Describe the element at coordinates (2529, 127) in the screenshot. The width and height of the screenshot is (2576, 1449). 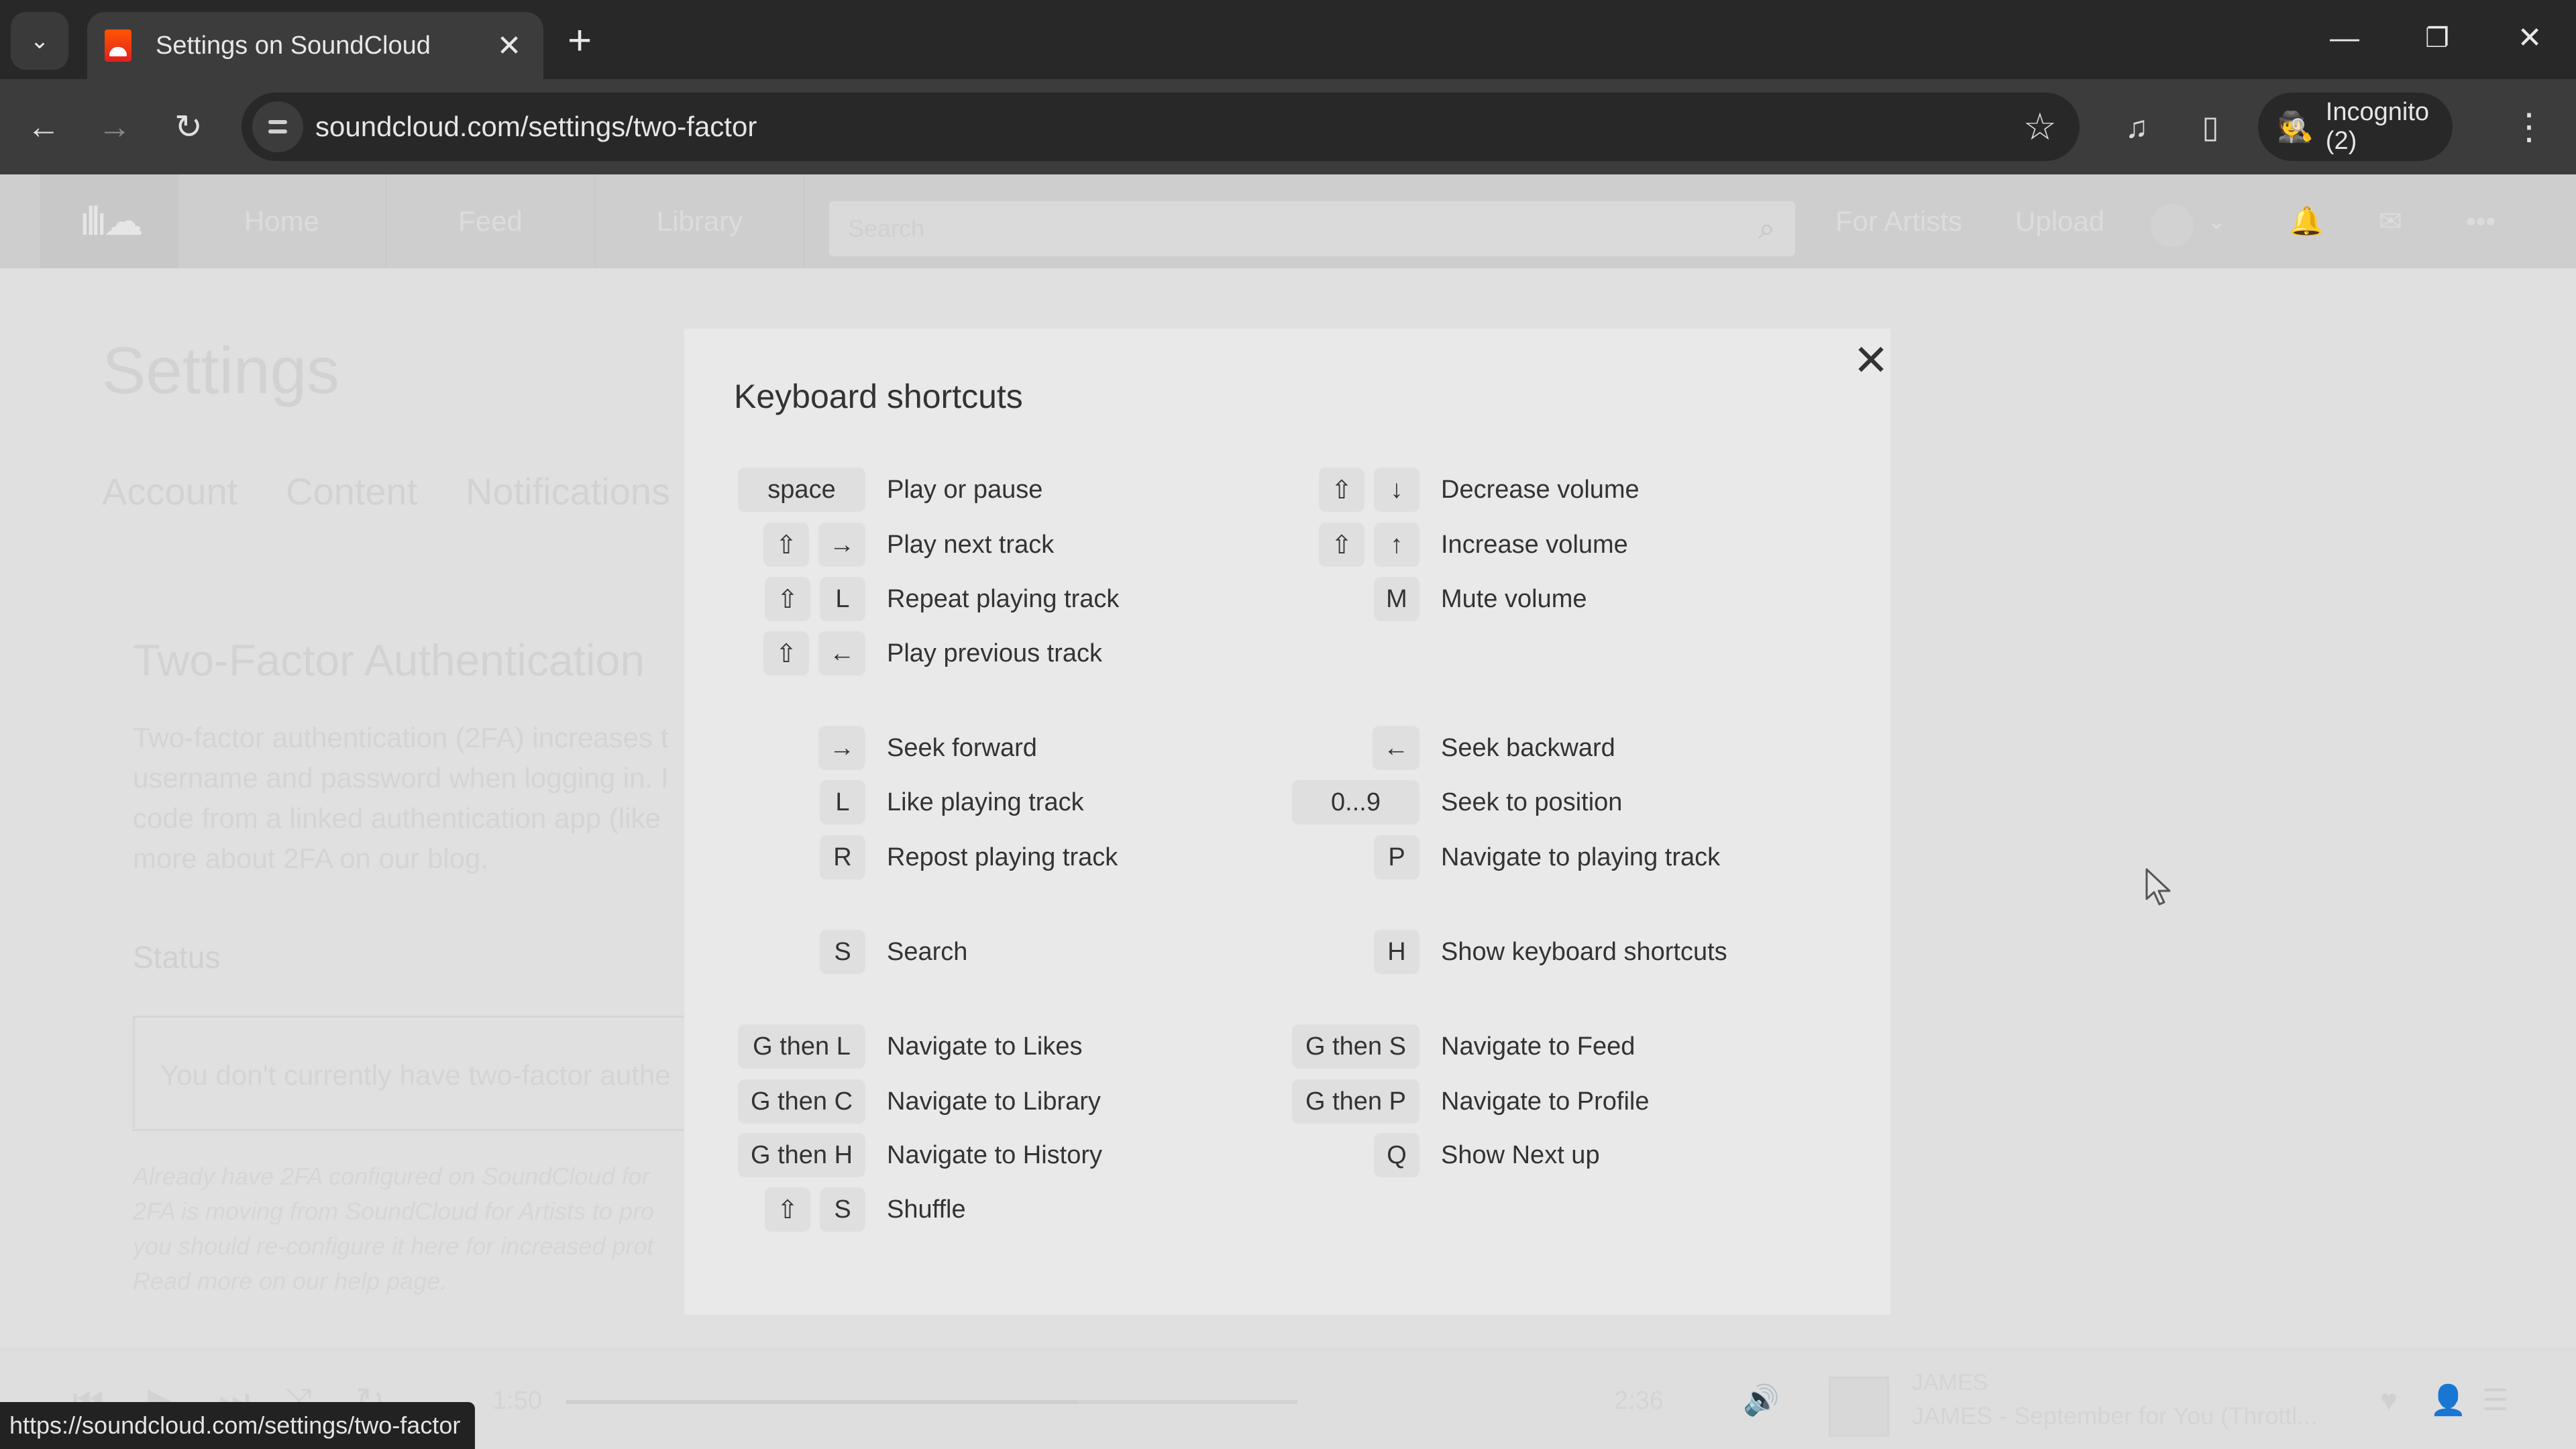
I see `browser-menu-icon: ⋮` at that location.